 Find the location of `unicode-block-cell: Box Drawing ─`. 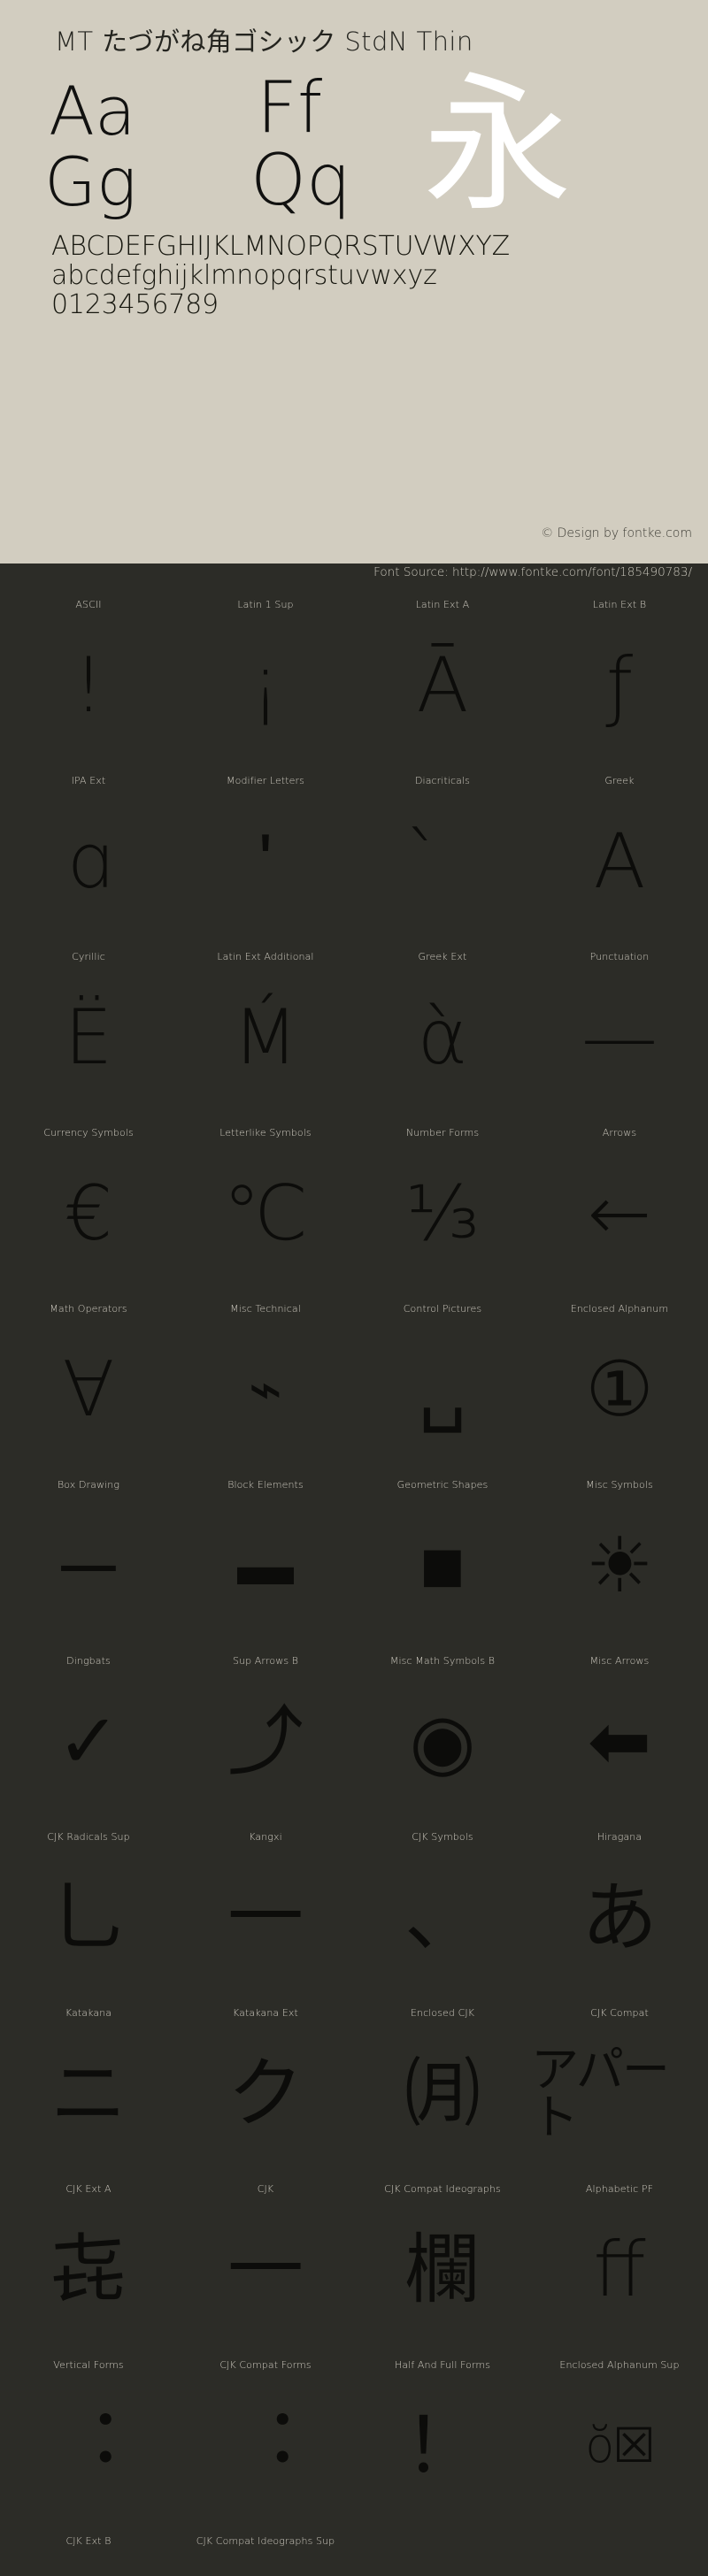

unicode-block-cell: Box Drawing ─ is located at coordinates (88, 1562).